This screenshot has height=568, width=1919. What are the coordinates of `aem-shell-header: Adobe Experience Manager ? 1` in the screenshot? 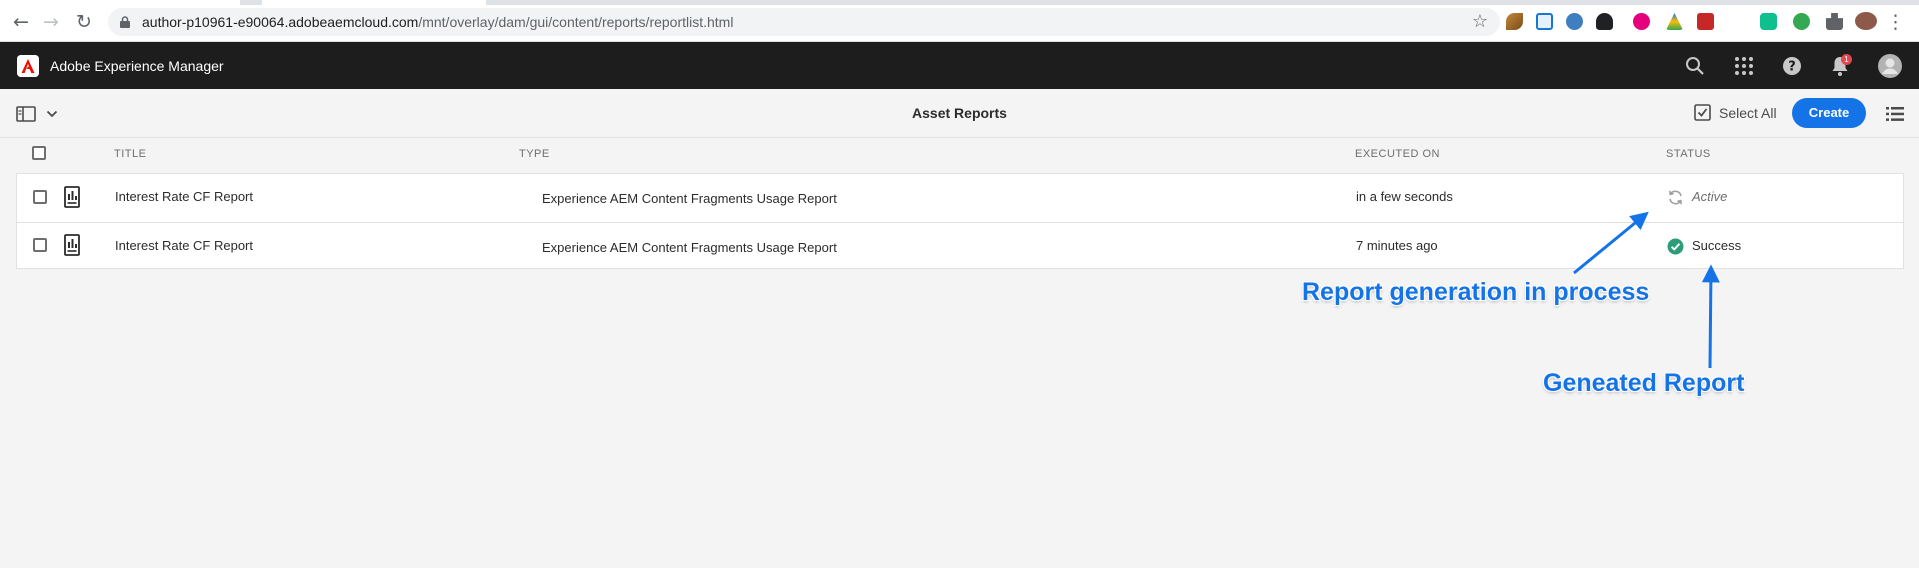 It's located at (959, 65).